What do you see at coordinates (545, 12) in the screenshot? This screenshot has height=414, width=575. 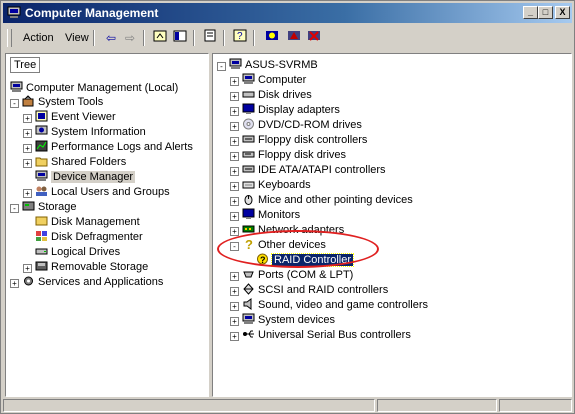 I see `maximize-button: □` at bounding box center [545, 12].